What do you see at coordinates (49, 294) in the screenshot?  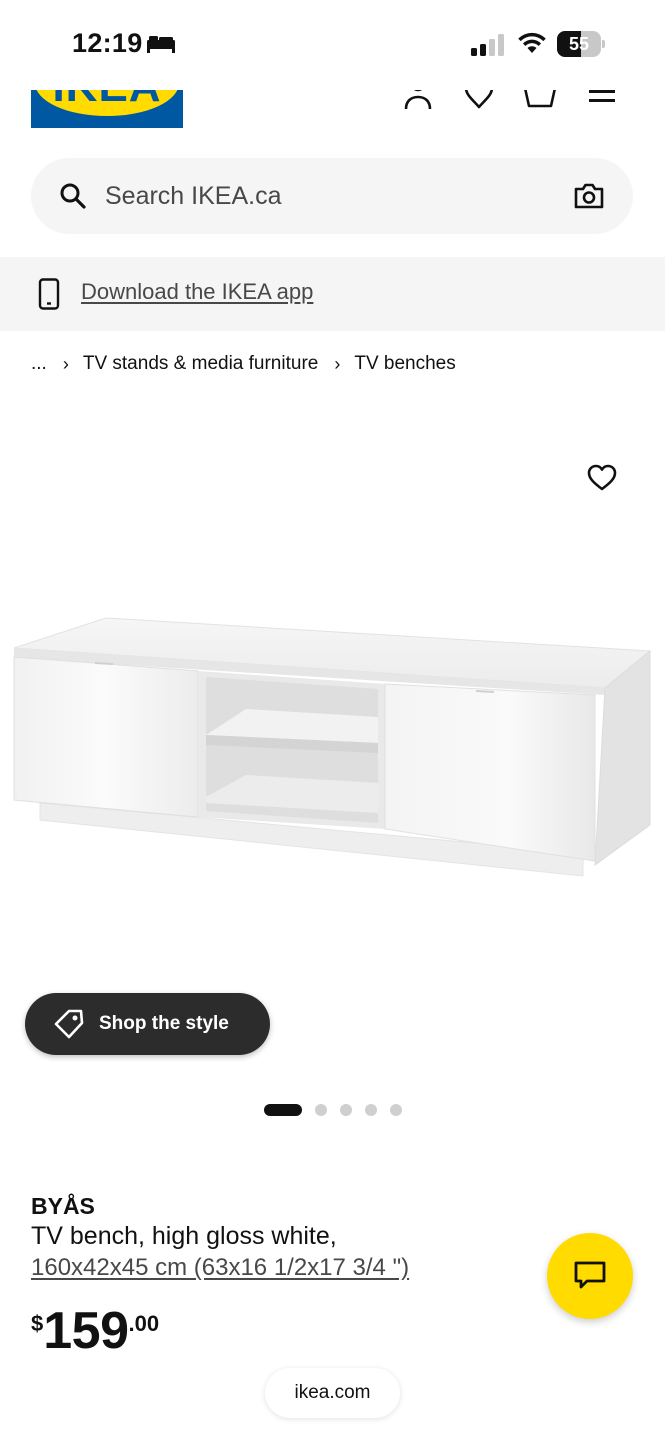 I see `smartphone-icon` at bounding box center [49, 294].